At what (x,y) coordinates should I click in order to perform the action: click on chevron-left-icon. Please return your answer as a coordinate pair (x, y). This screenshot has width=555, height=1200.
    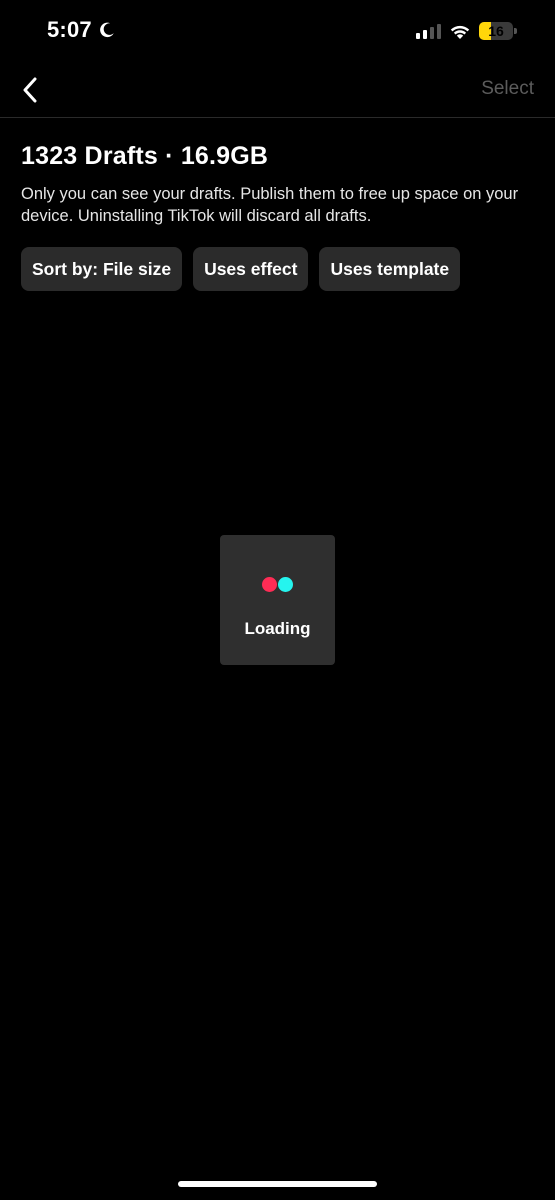
    Looking at the image, I should click on (30, 90).